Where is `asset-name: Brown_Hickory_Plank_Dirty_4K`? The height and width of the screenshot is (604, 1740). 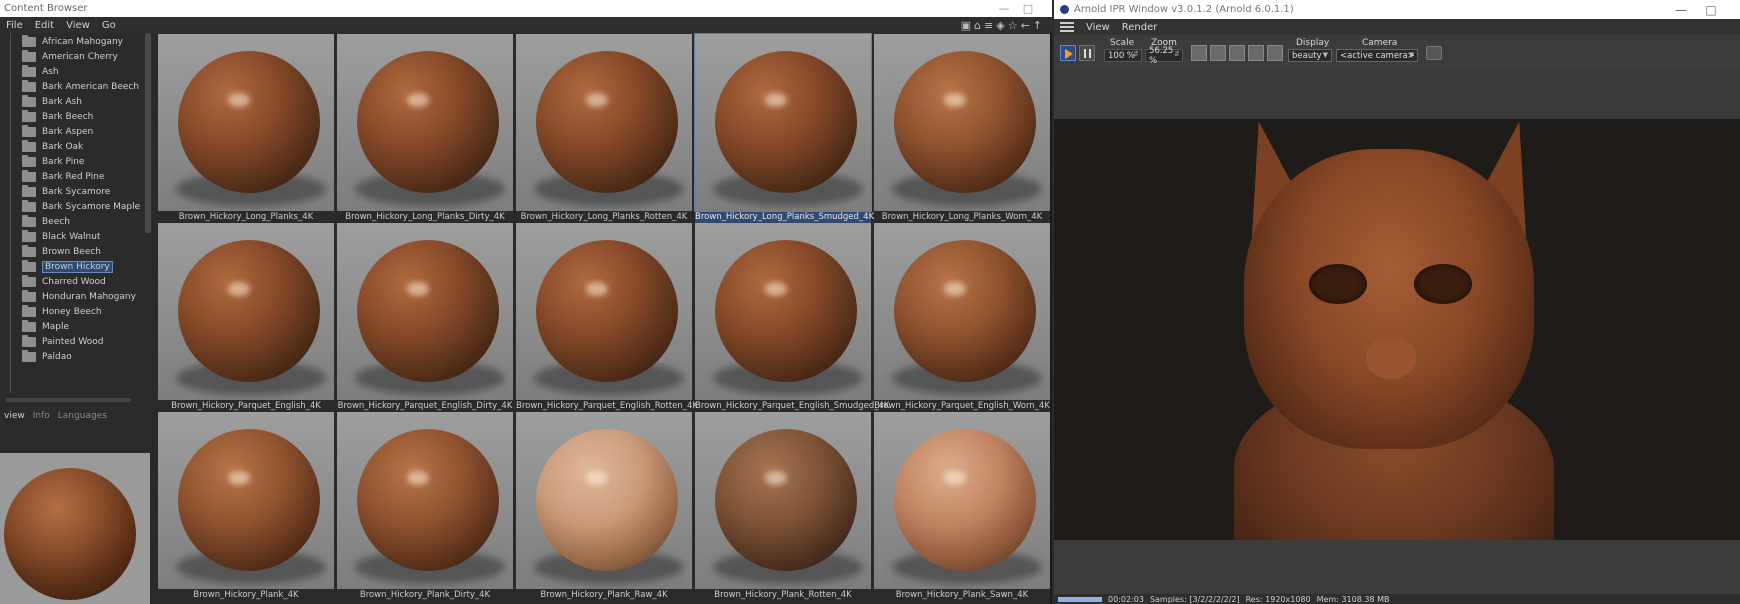
asset-name: Brown_Hickory_Plank_Dirty_4K is located at coordinates (425, 595).